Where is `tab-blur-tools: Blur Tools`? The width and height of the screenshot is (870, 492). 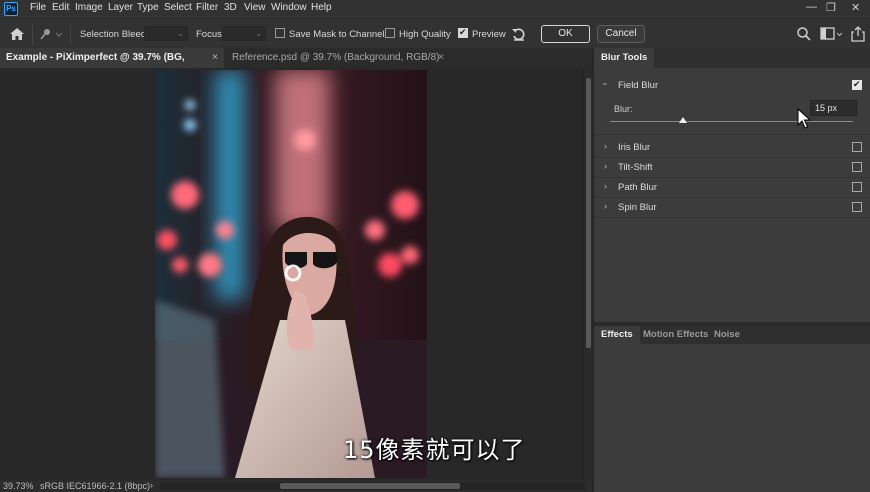
tab-blur-tools: Blur Tools is located at coordinates (624, 58).